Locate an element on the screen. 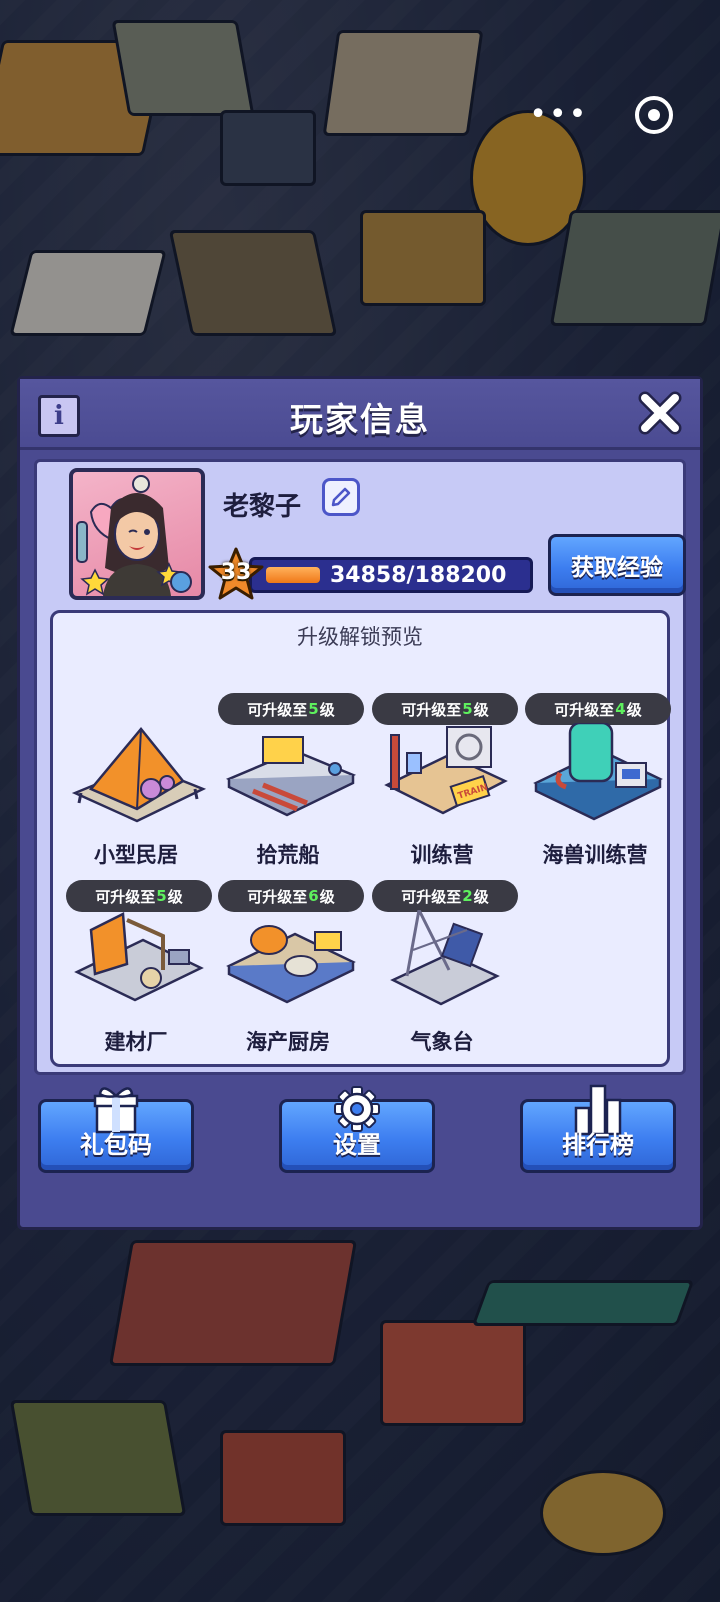 The height and width of the screenshot is (1602, 720). building-card: 可升级至 4 级 海兽训练营 is located at coordinates (595, 786).